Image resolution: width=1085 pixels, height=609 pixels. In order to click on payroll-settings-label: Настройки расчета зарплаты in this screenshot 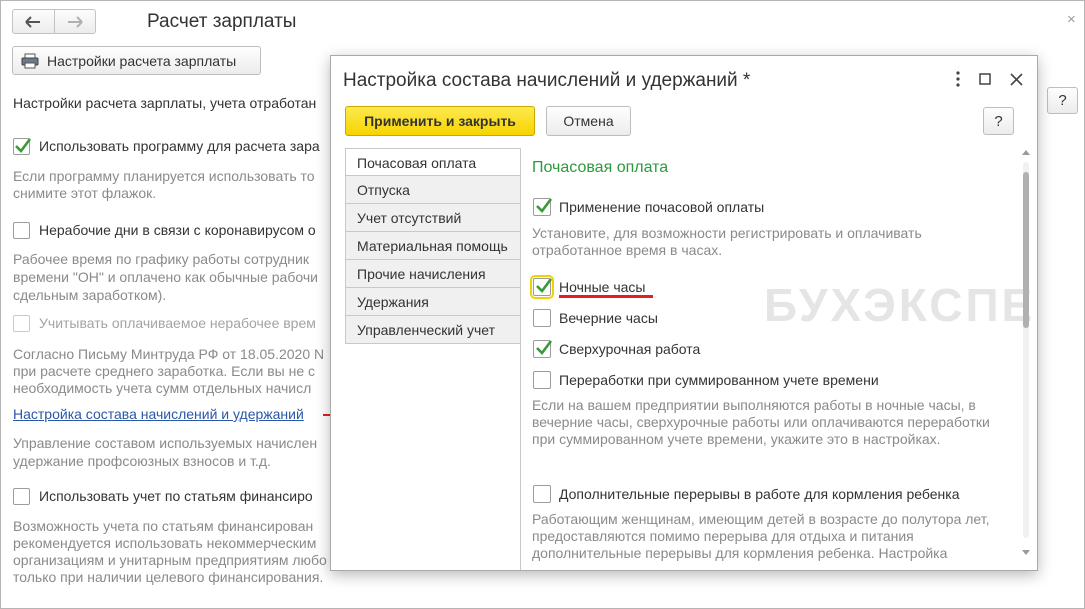, I will do `click(142, 60)`.